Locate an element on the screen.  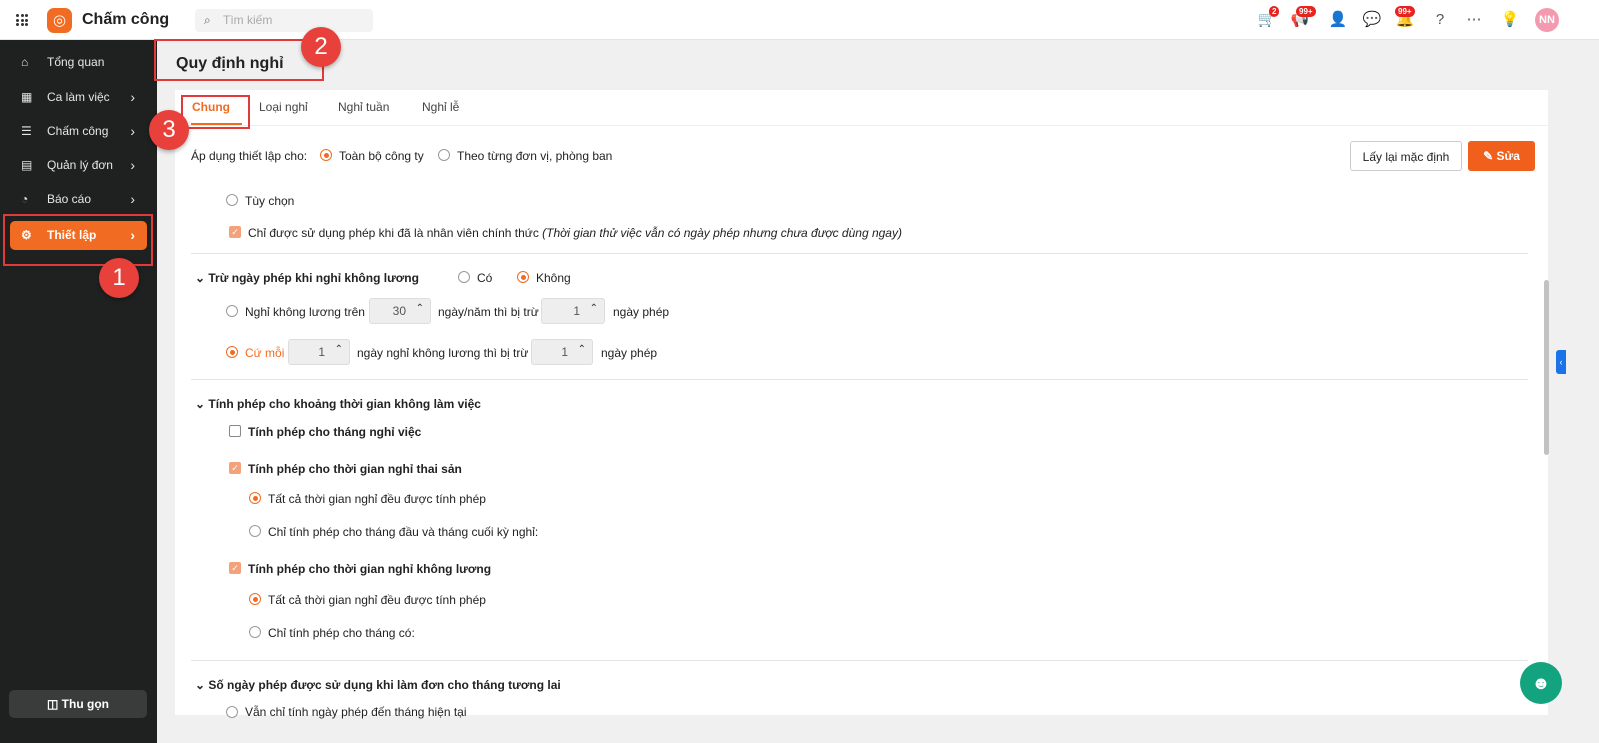
label: Chấm công is located at coordinates (78, 131).